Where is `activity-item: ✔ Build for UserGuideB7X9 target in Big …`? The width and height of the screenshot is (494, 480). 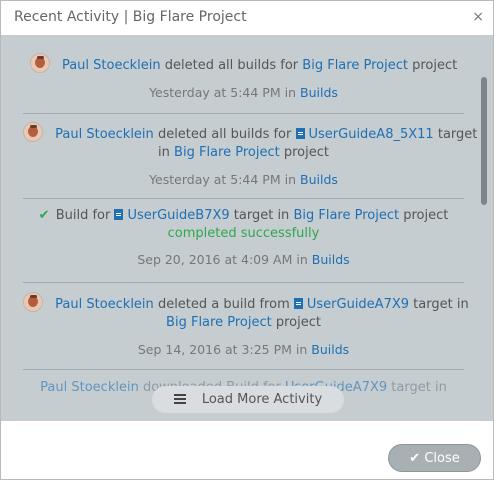 activity-item: ✔ Build for UserGuideB7X9 target in Big … is located at coordinates (243, 238).